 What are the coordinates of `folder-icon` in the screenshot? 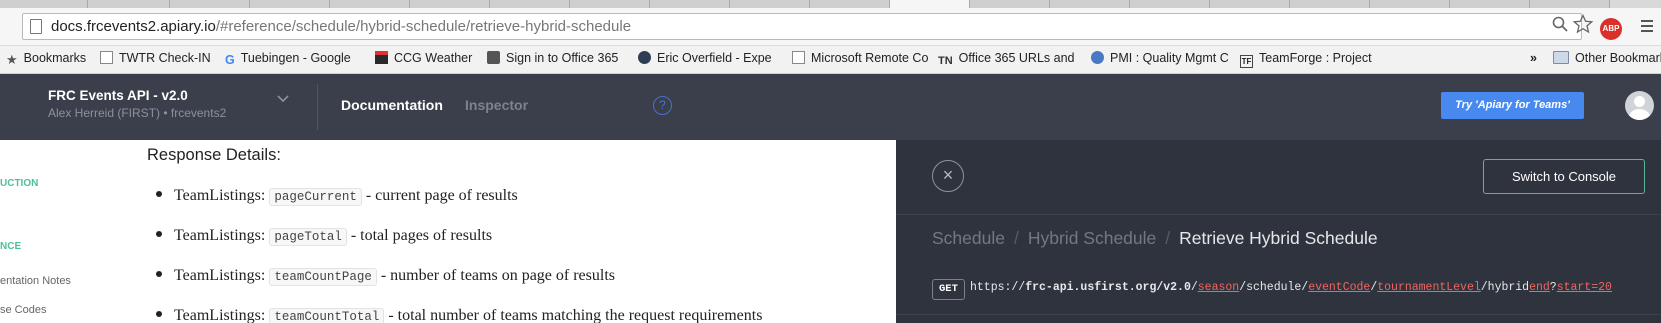 It's located at (1561, 57).